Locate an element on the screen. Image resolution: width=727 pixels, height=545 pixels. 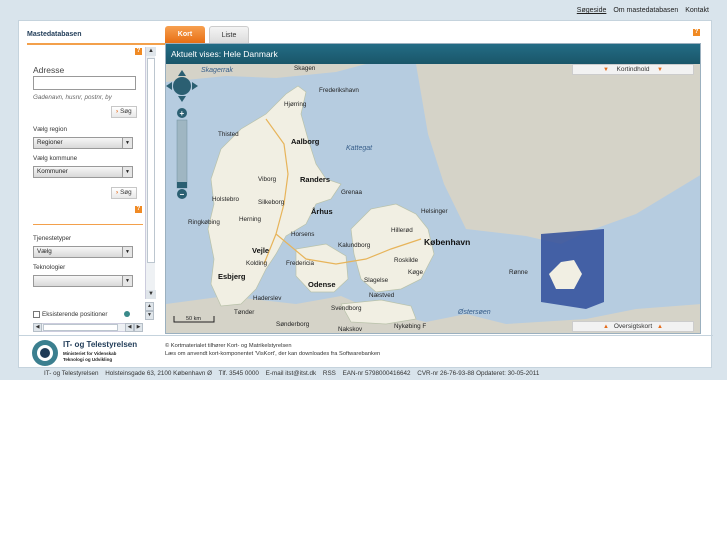
label-koge: Køge is located at coordinates (416, 272).